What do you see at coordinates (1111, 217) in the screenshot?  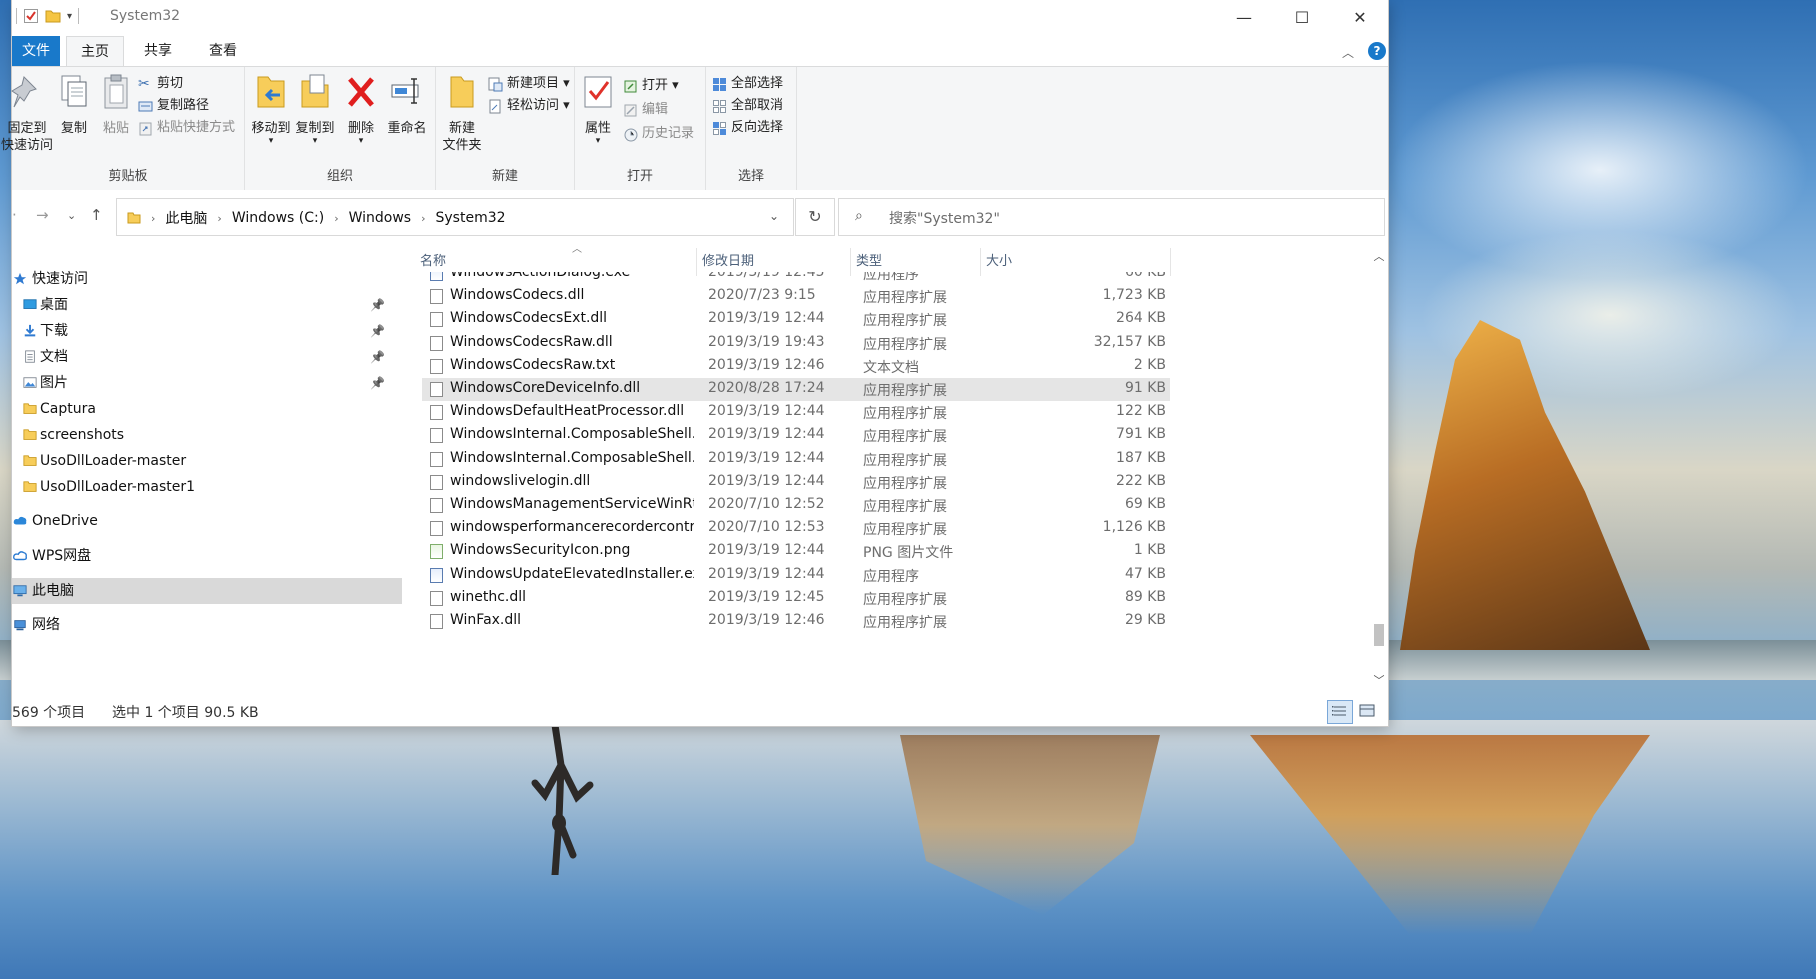 I see `search-box: ⌕ 搜索"System32"` at bounding box center [1111, 217].